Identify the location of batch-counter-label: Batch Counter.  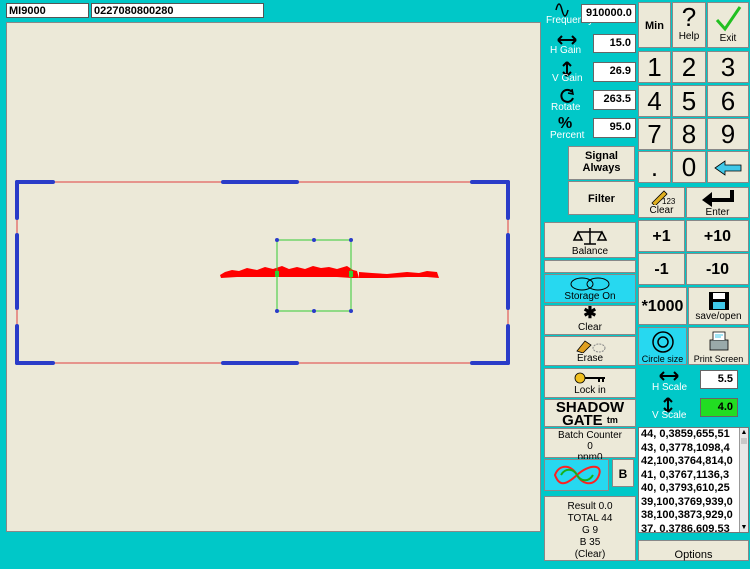
(590, 435).